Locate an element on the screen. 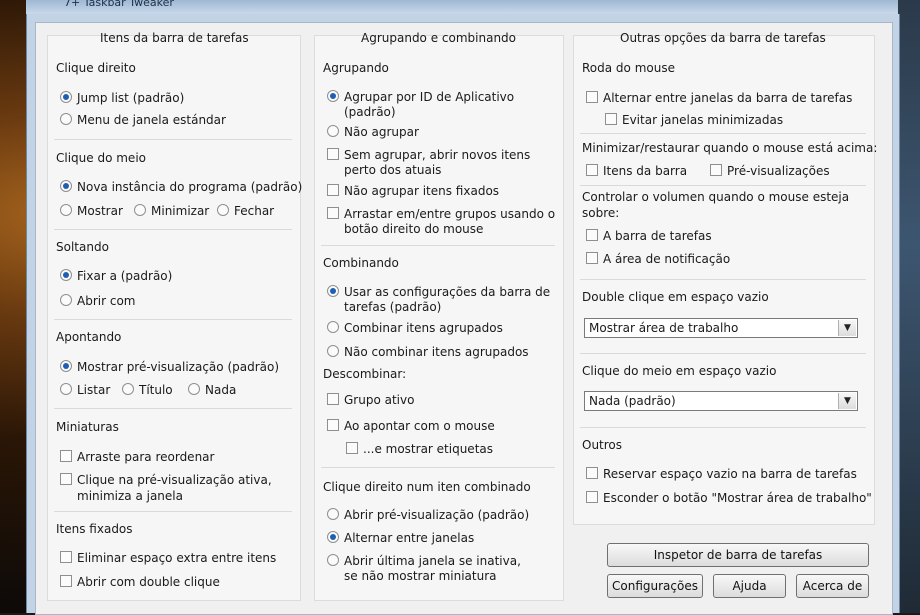 The width and height of the screenshot is (920, 615). column-title-other-options: Outras opções da barra de tarefas is located at coordinates (723, 38).